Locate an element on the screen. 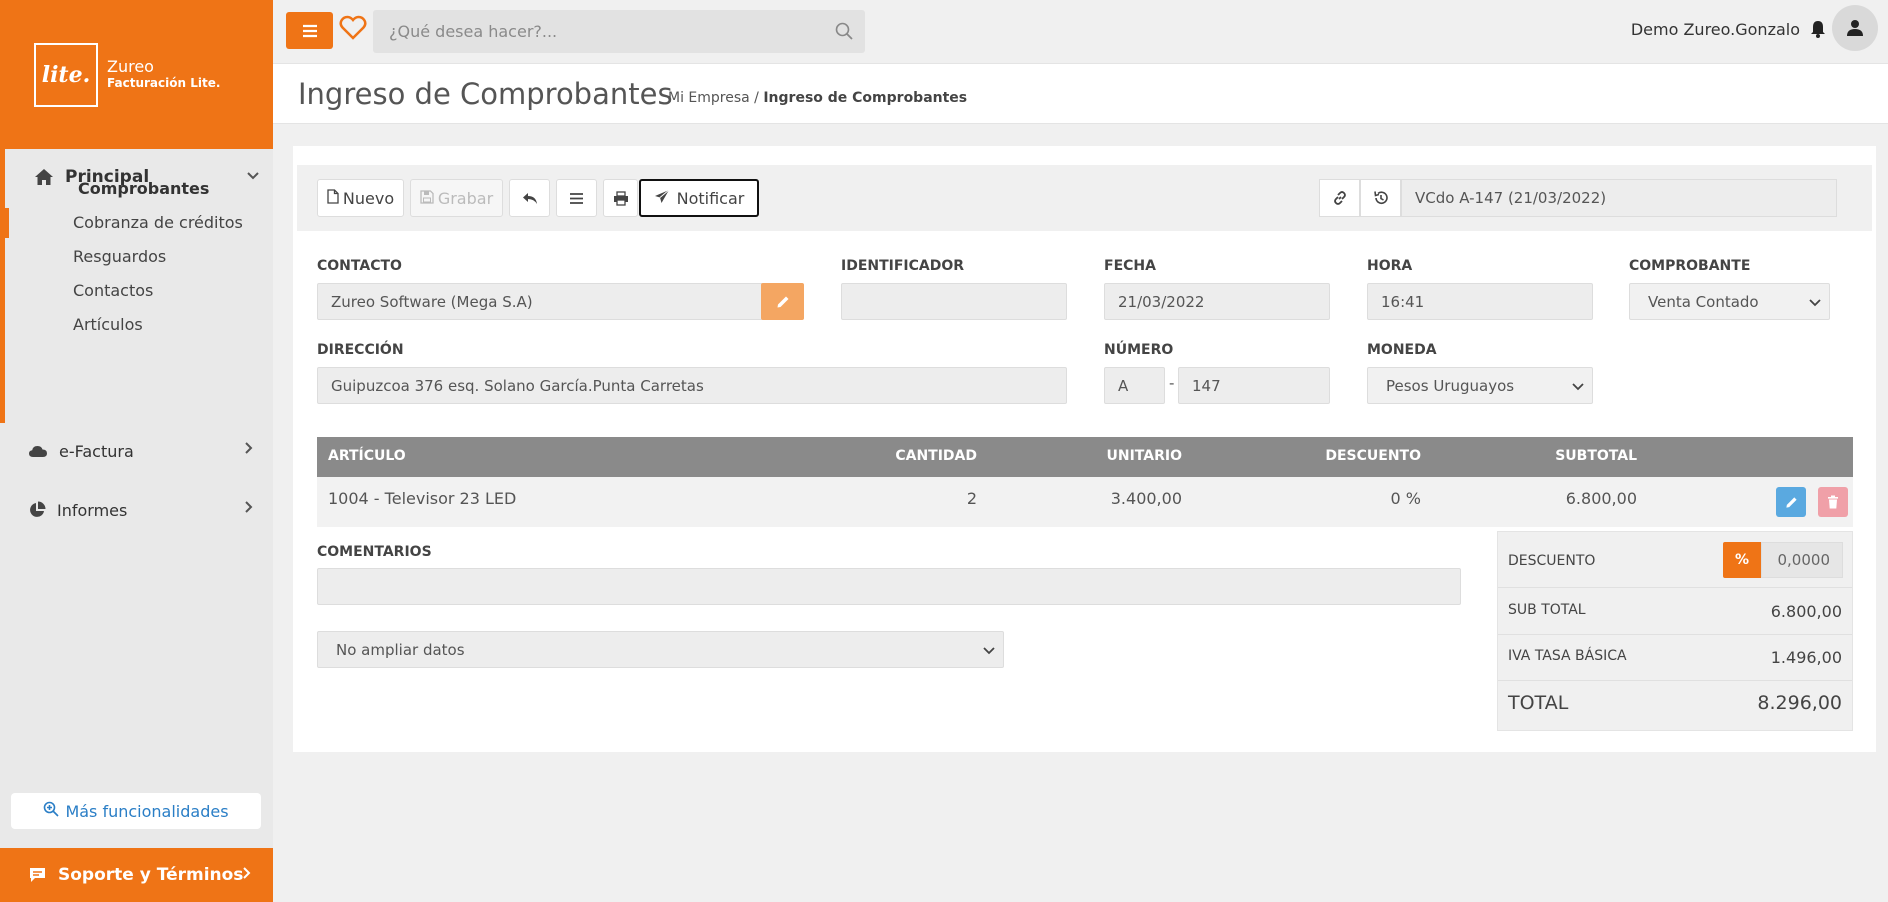 Image resolution: width=1888 pixels, height=902 pixels. undo-button is located at coordinates (529, 198).